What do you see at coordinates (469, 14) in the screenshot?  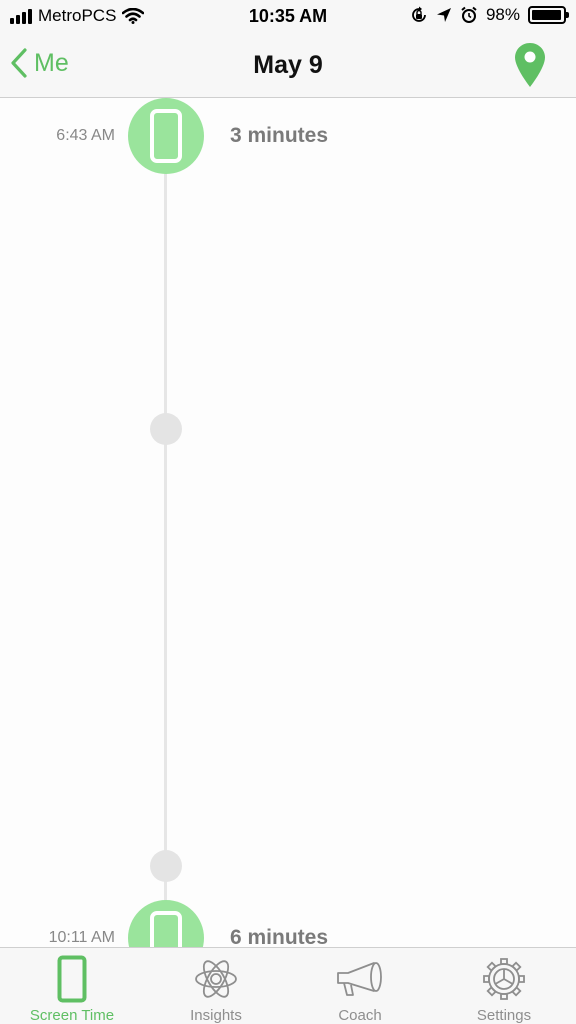 I see `alarm-icon` at bounding box center [469, 14].